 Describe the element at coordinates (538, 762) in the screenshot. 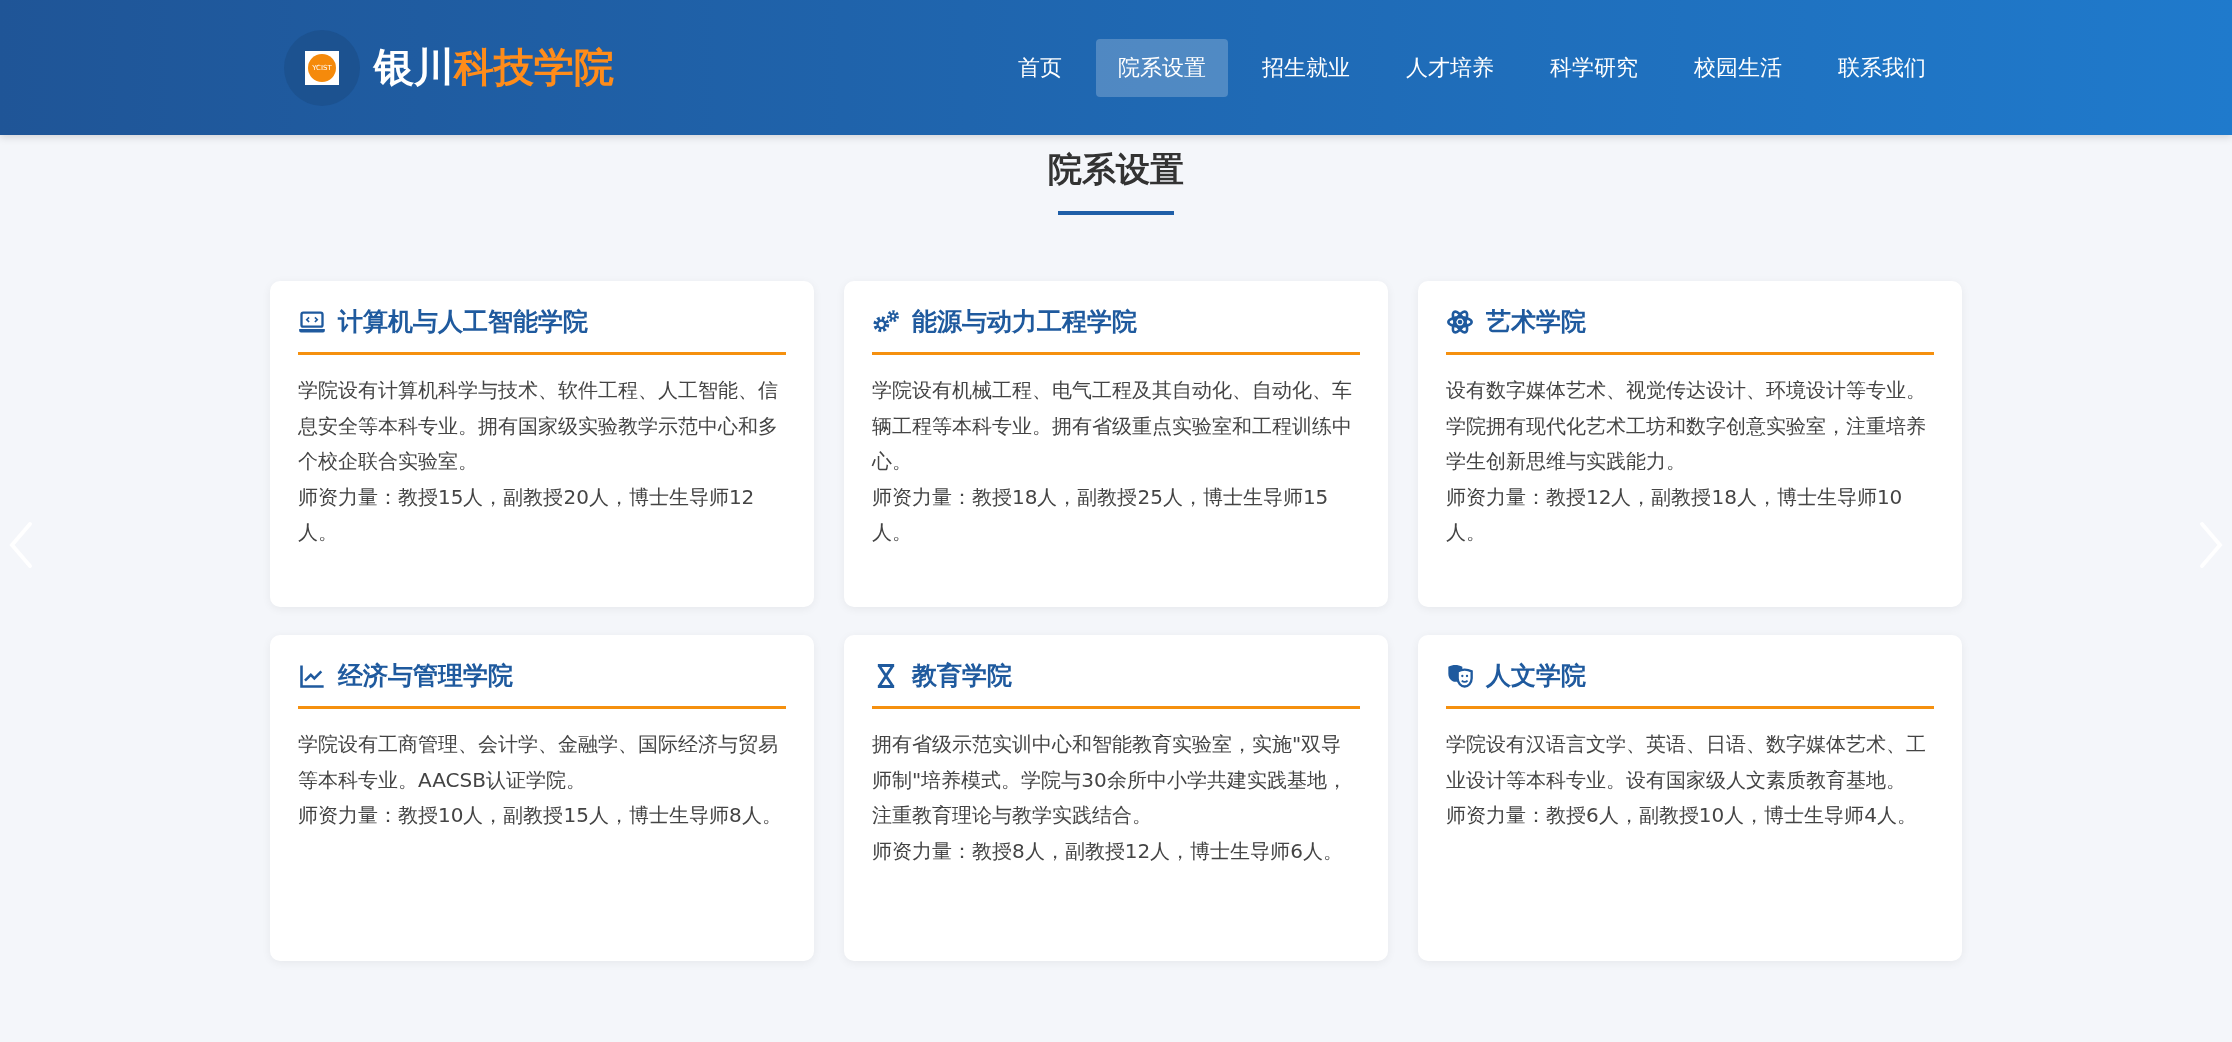

I see `card-description: 学院设有工商管理、会计学、金融学、国际经济与贸易等本科专业。AACSB认证学院。` at that location.